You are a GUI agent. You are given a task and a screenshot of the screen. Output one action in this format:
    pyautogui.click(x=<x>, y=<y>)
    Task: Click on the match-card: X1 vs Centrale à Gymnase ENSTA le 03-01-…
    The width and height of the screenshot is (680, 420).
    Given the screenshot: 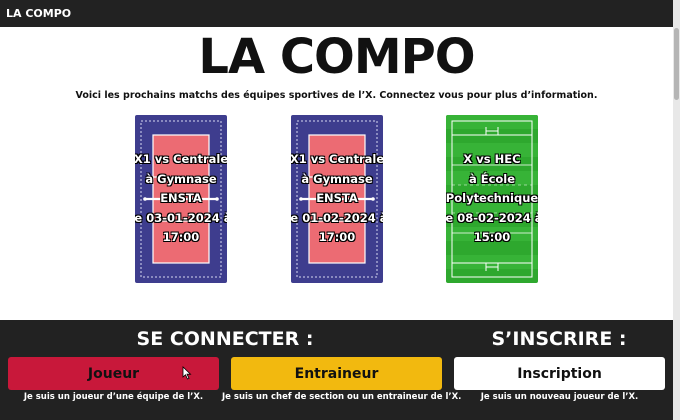 What is the action you would take?
    pyautogui.click(x=181, y=199)
    